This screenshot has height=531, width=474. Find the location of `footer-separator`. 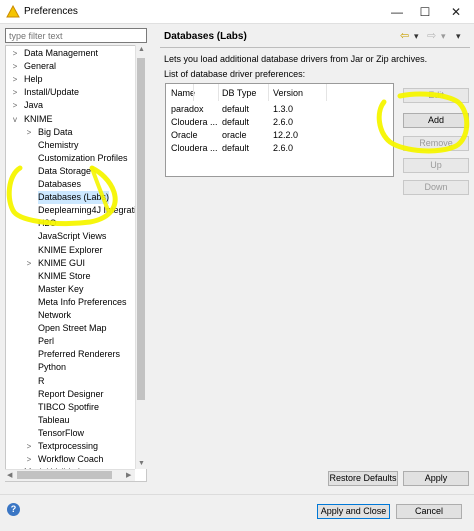

footer-separator is located at coordinates (237, 494).